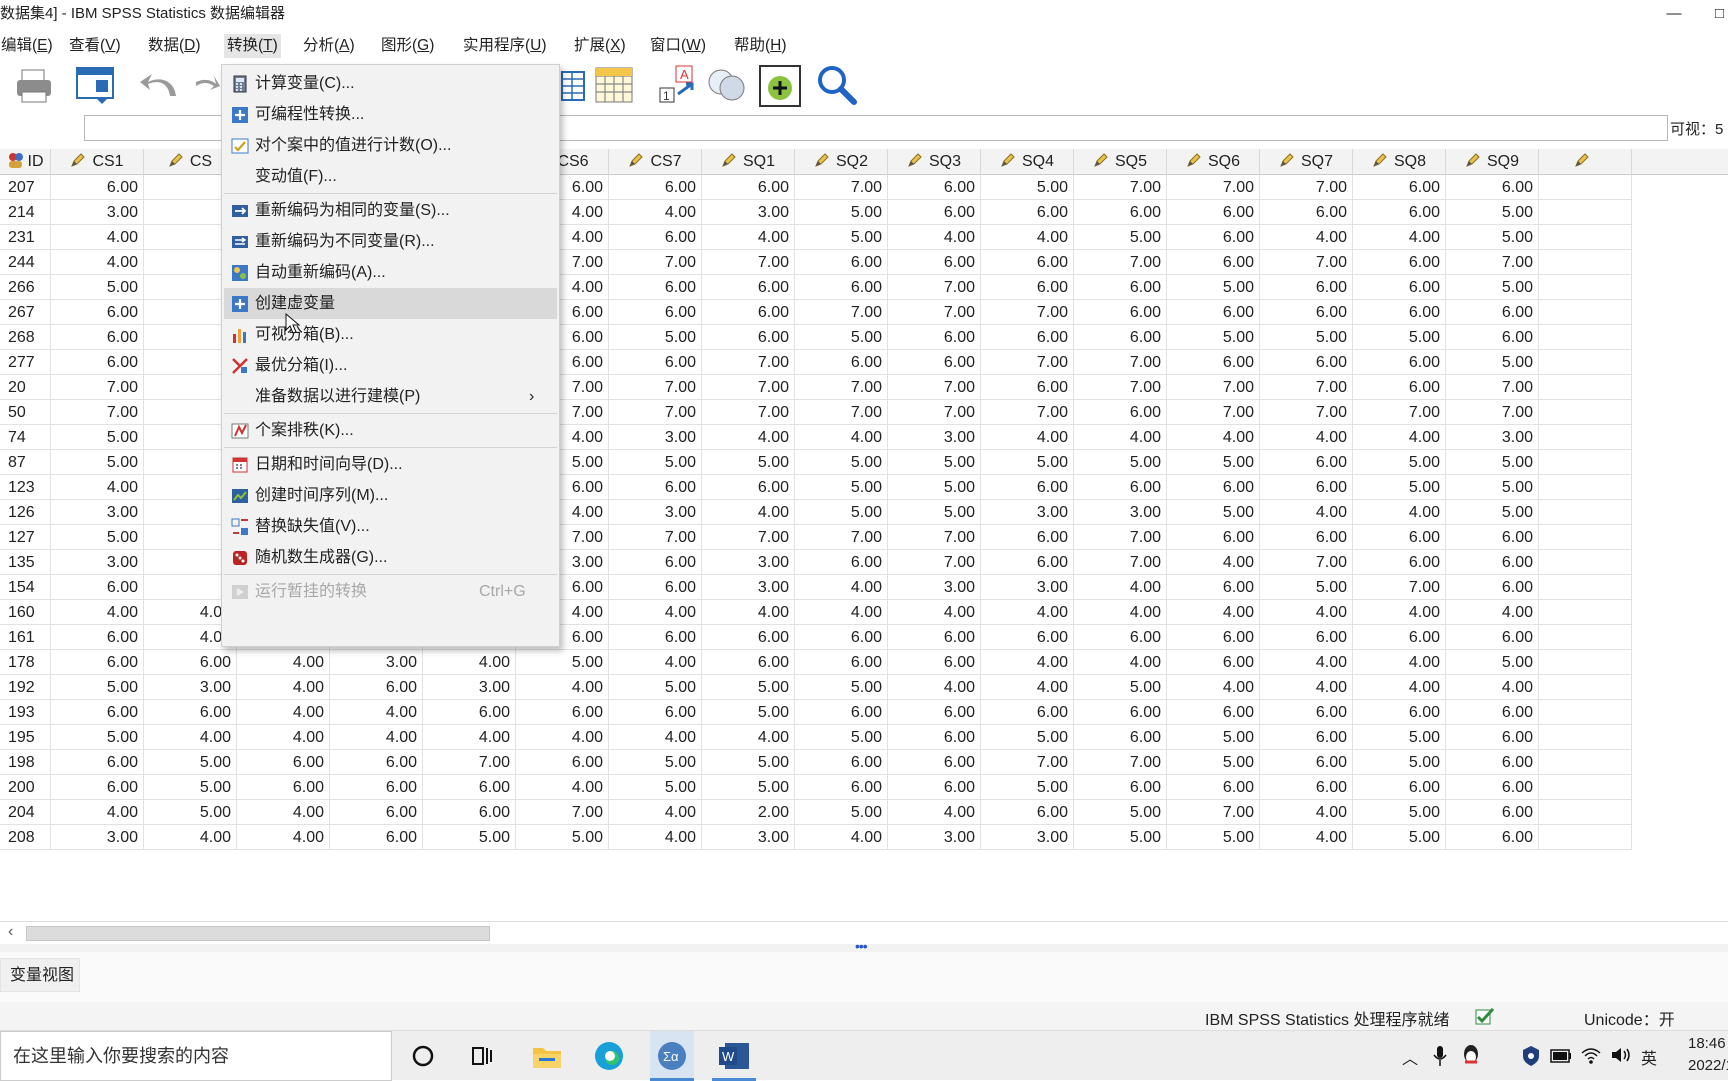 This screenshot has width=1728, height=1081. Describe the element at coordinates (40, 975) in the screenshot. I see `tab-variable-view: 变量视图` at that location.